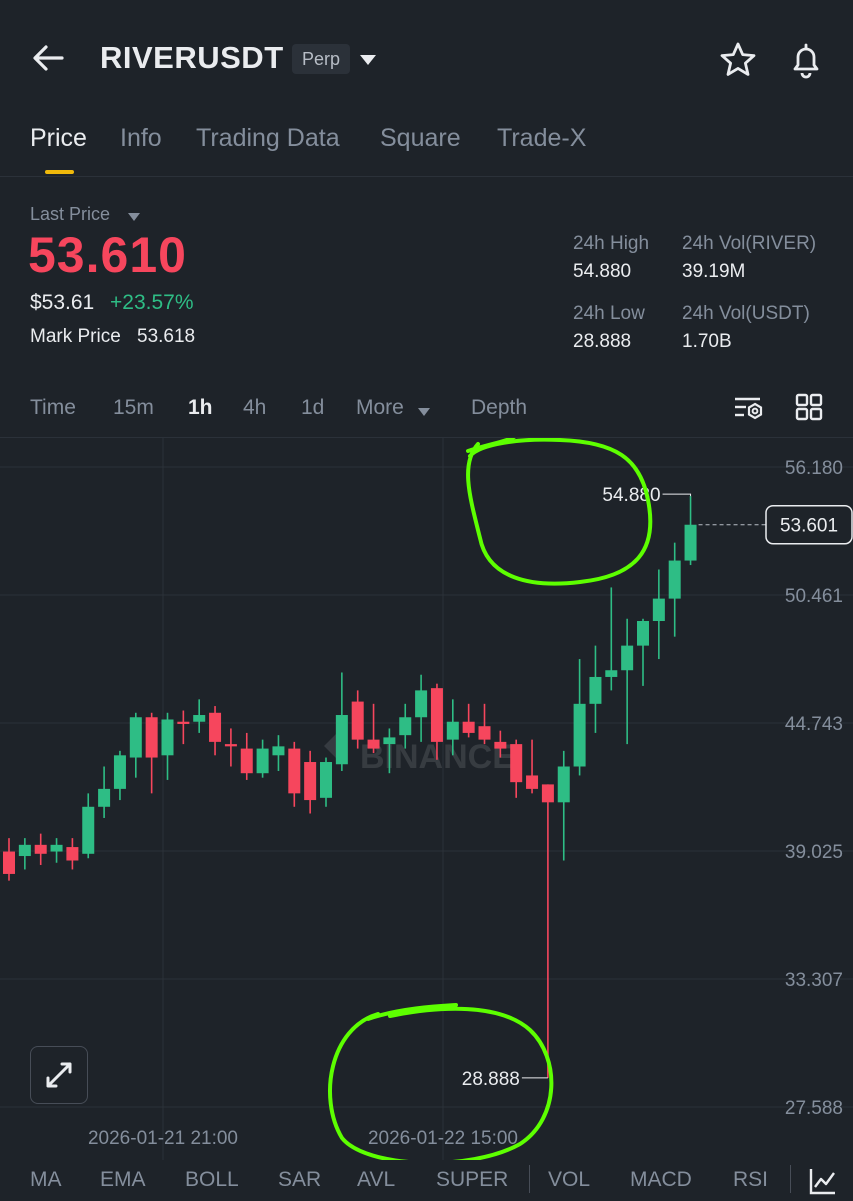  Describe the element at coordinates (75, 336) in the screenshot. I see `mark-price-label: Mark Price` at that location.